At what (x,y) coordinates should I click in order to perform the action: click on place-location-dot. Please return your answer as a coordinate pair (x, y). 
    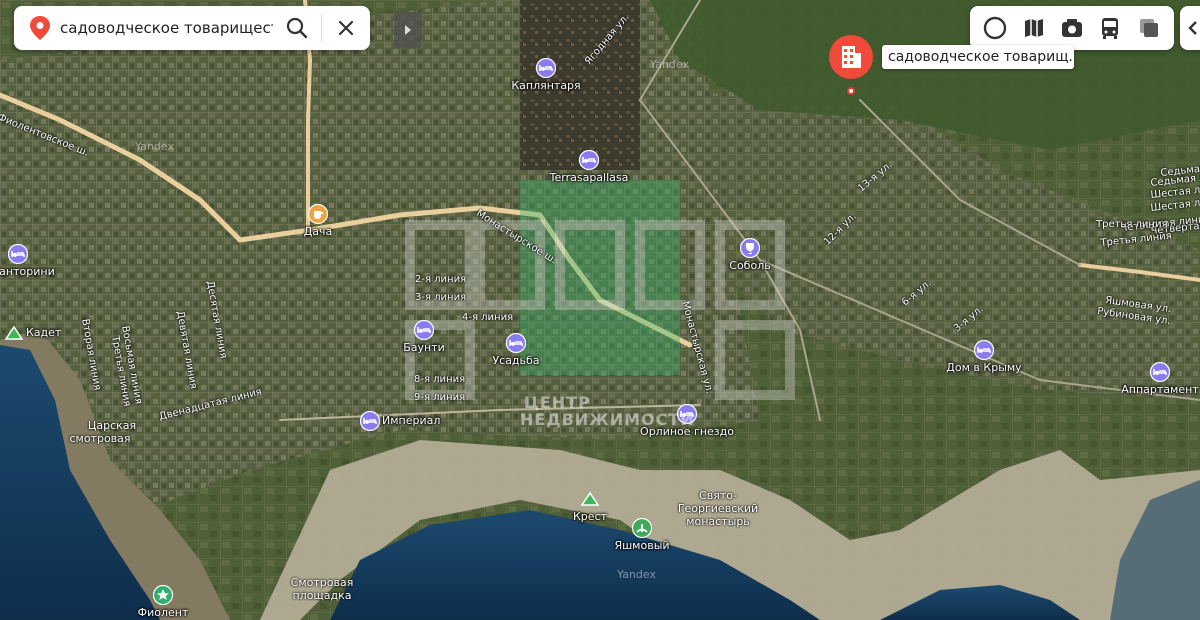
    Looking at the image, I should click on (851, 91).